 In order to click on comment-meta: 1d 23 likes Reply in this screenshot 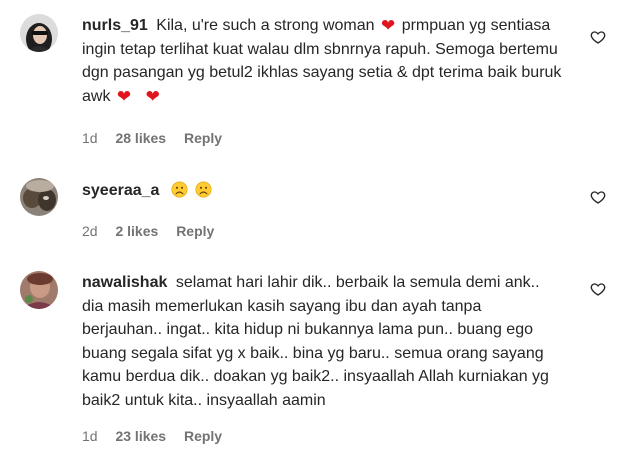, I will do `click(159, 436)`.